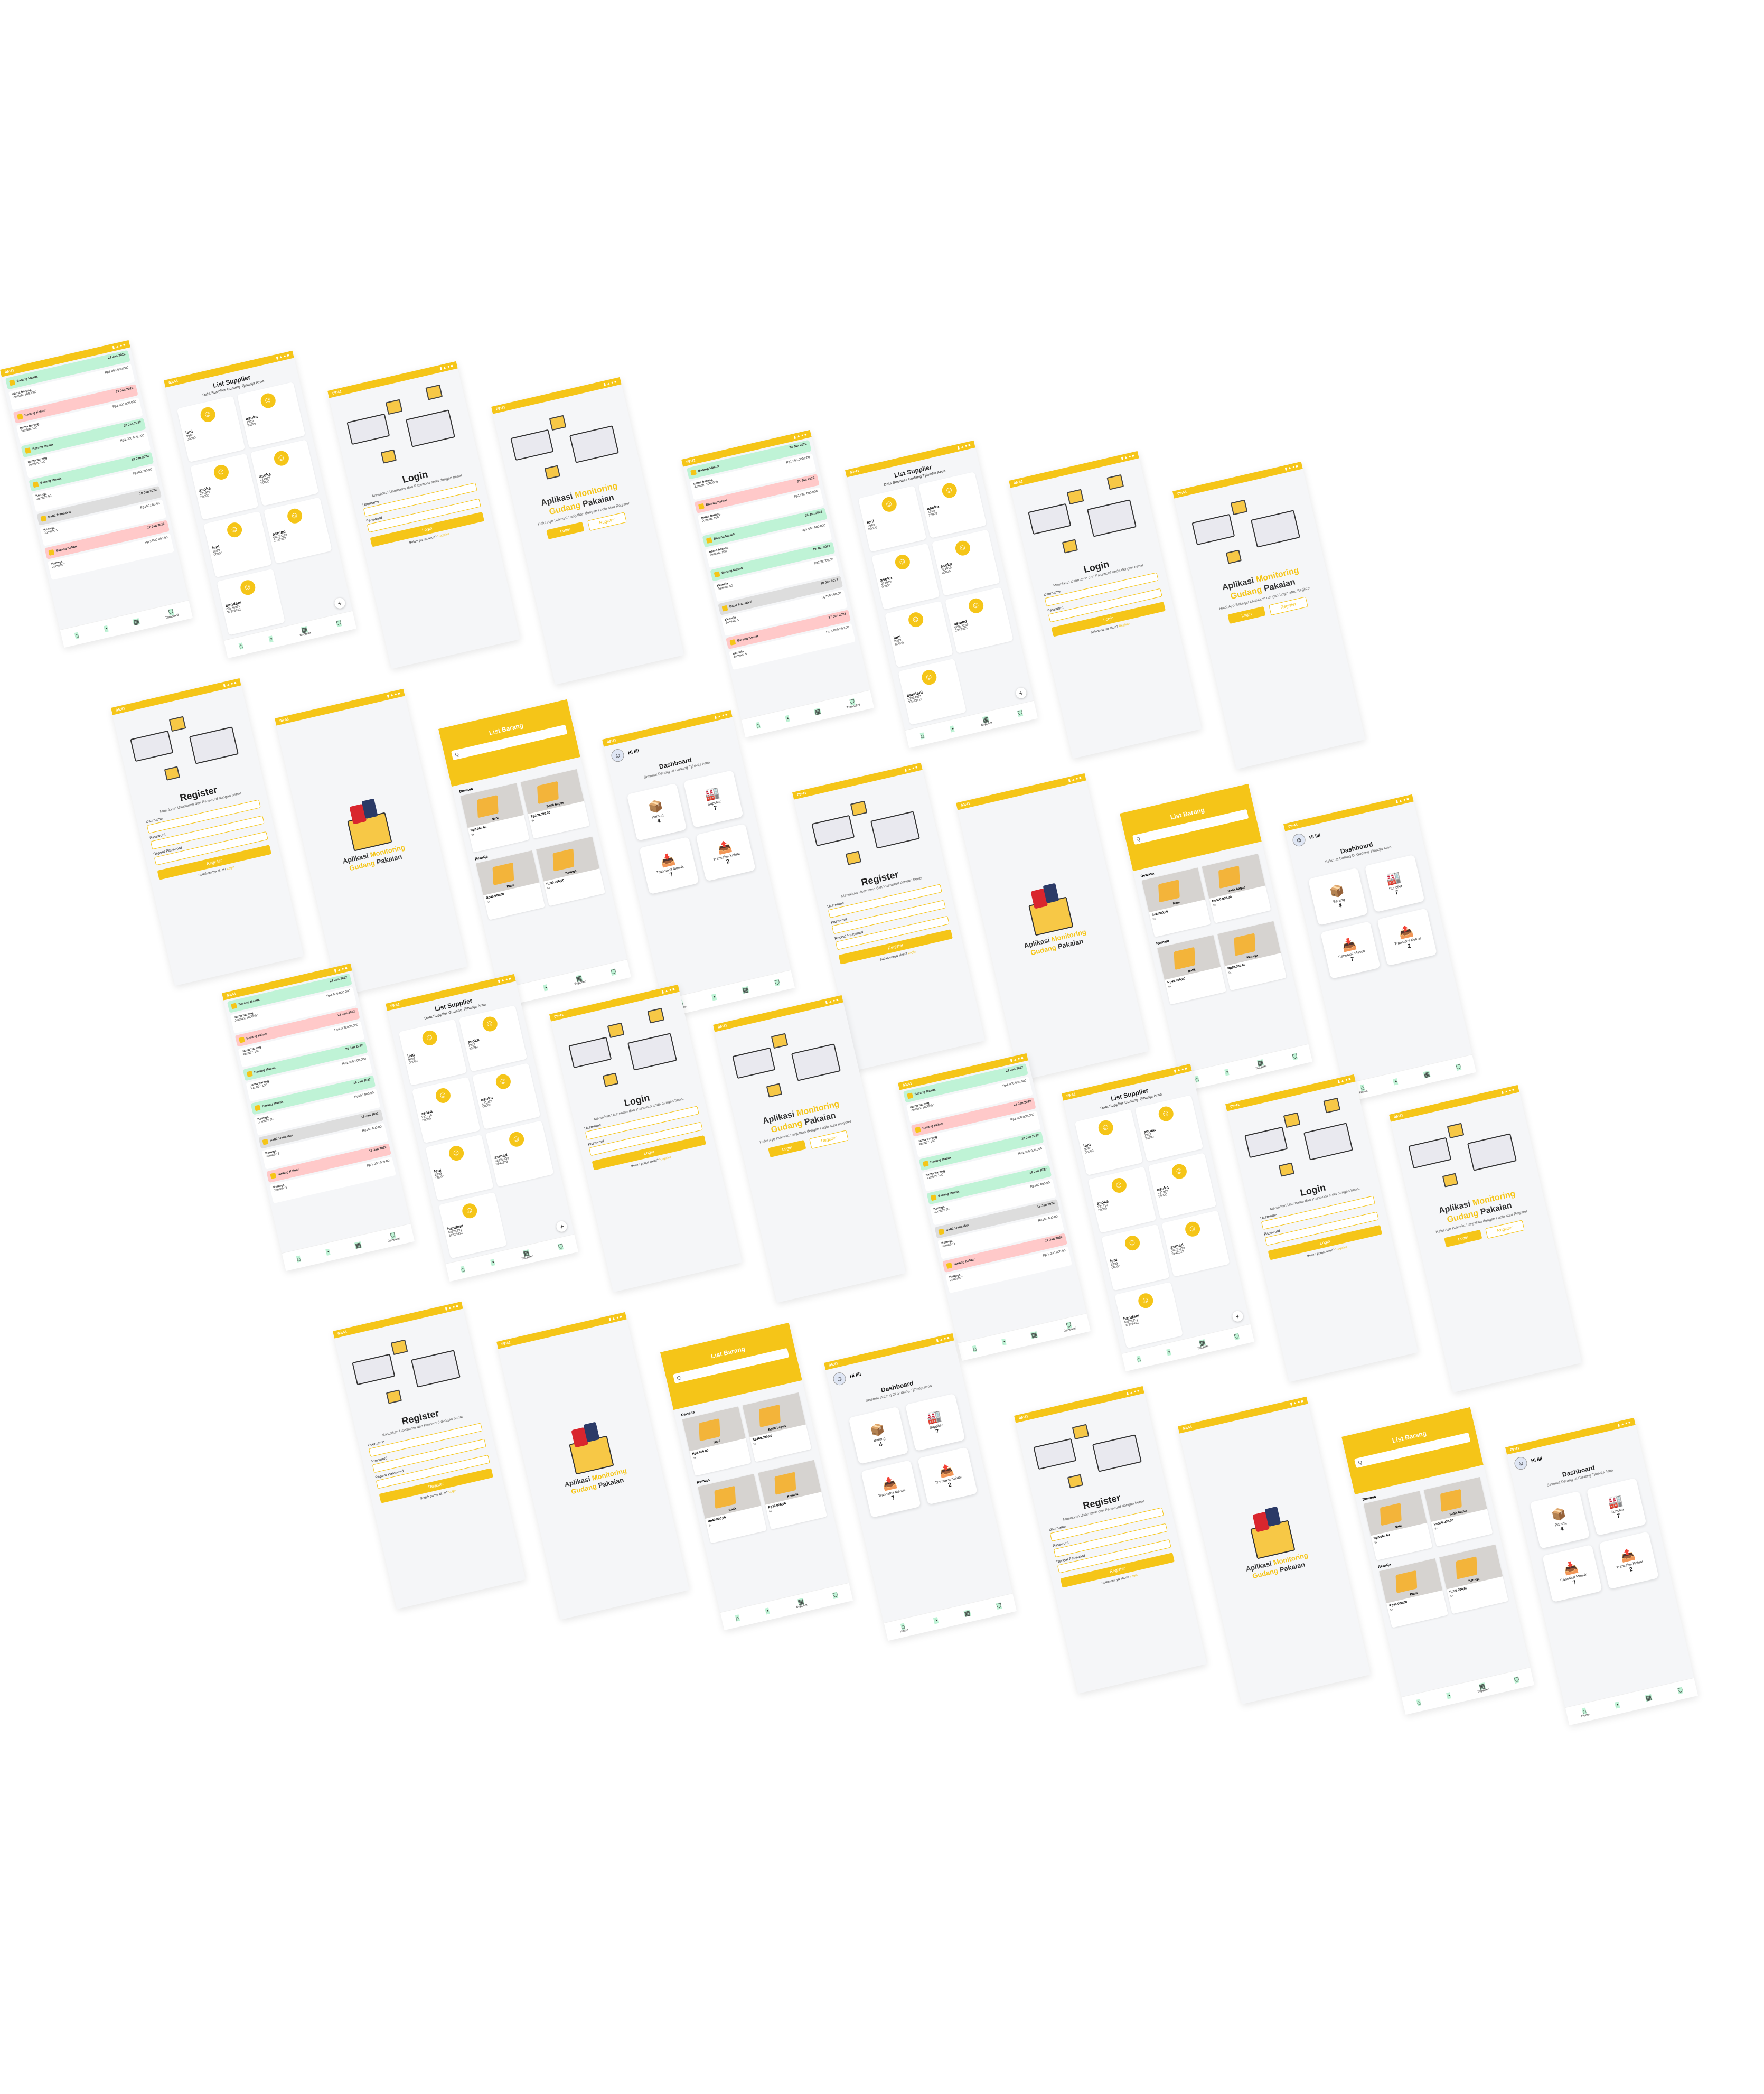 The width and height of the screenshot is (1764, 2094). I want to click on summary-card: 📥 Transaksi Masuk 7, so click(1572, 1574).